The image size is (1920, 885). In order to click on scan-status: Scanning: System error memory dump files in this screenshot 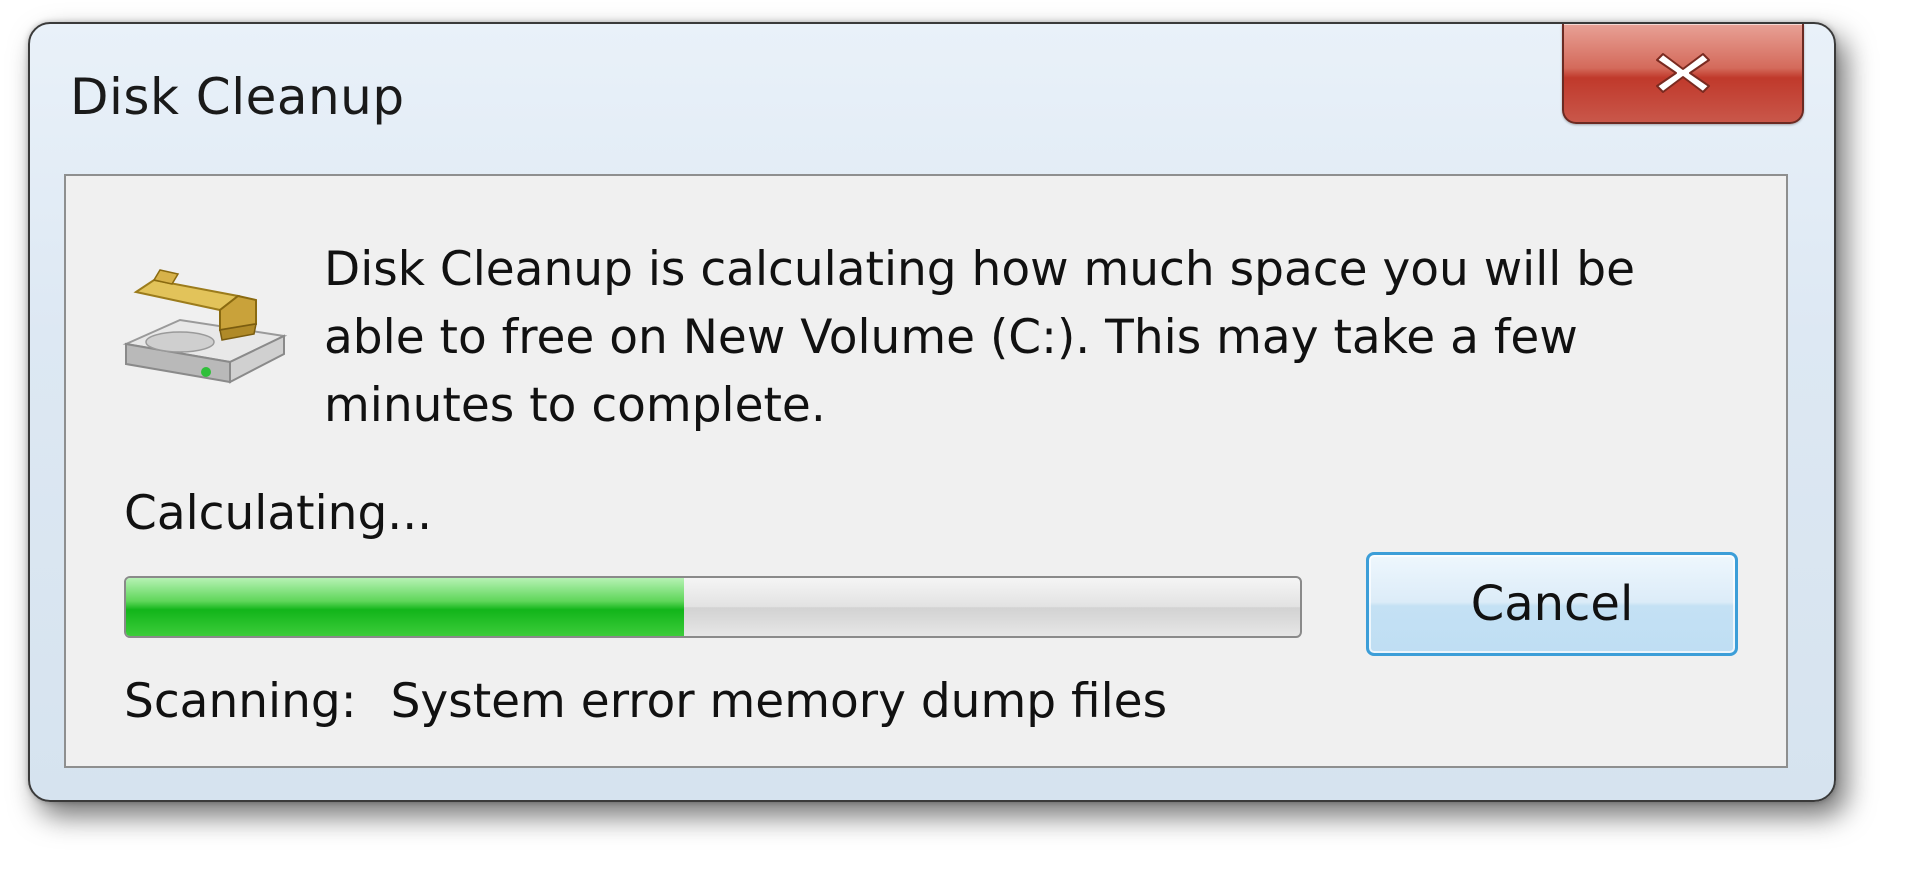, I will do `click(645, 701)`.